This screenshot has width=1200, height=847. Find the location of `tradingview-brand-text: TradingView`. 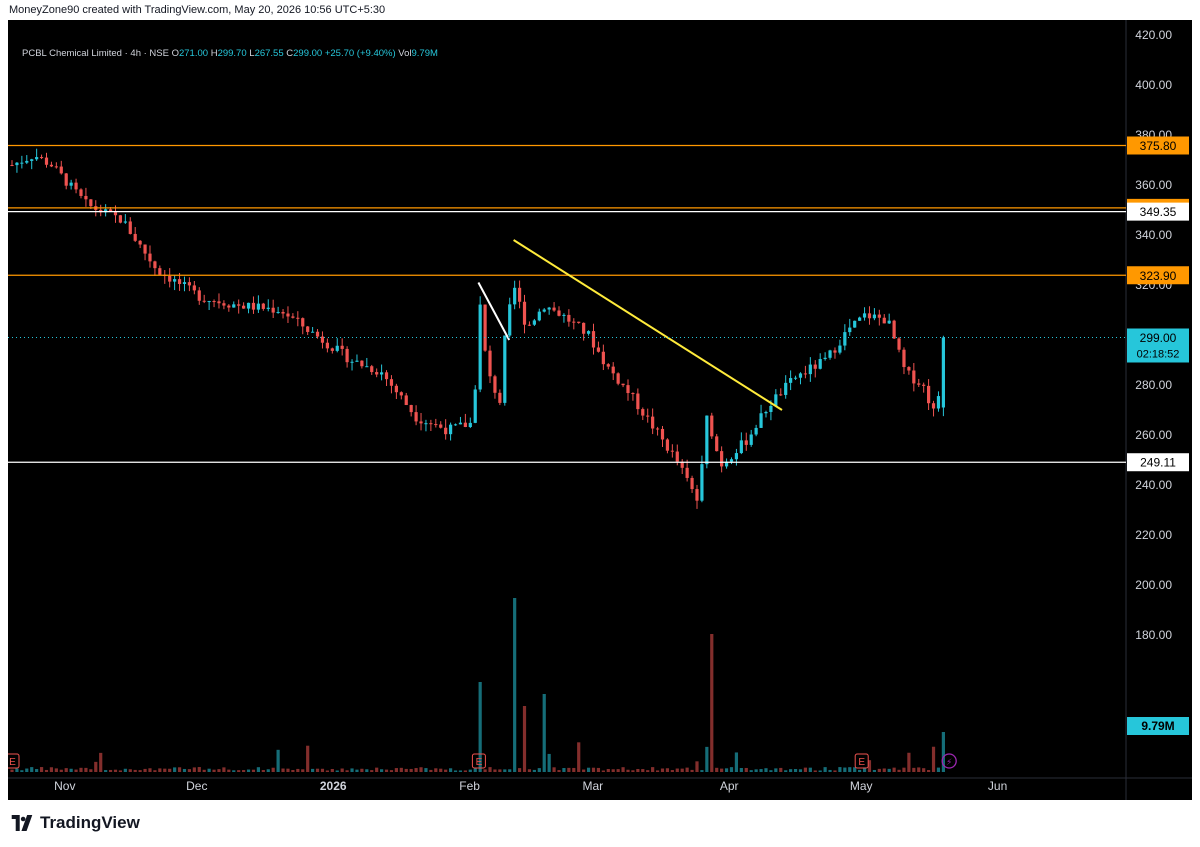

tradingview-brand-text: TradingView is located at coordinates (90, 822).